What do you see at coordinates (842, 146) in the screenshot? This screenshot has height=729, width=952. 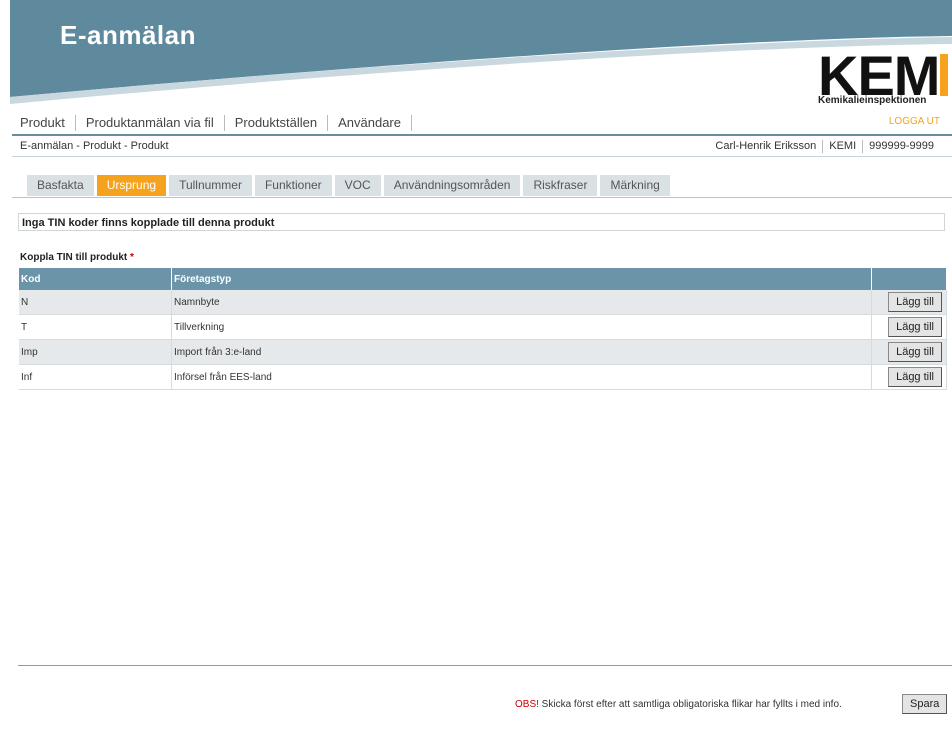 I see `user-org: KEMI` at bounding box center [842, 146].